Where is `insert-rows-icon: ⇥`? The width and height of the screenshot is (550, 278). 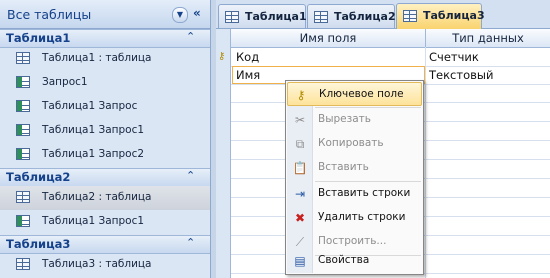 insert-rows-icon: ⇥ is located at coordinates (300, 194).